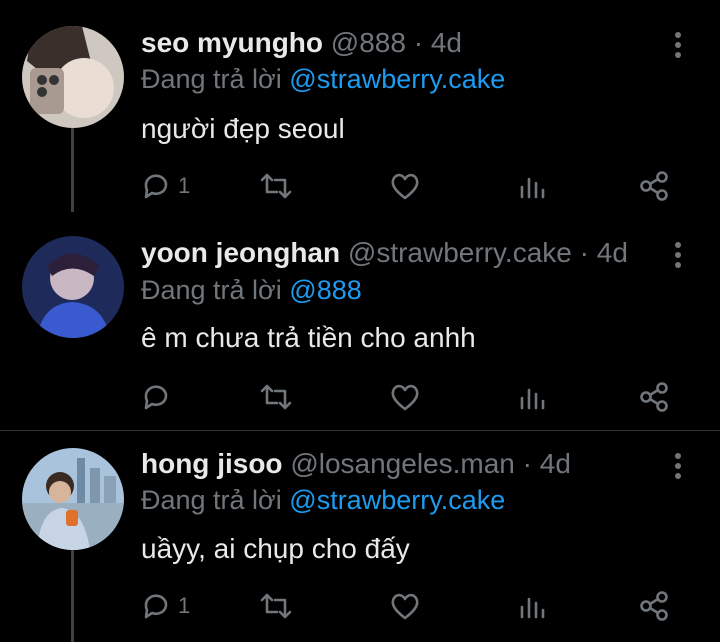  What do you see at coordinates (212, 463) in the screenshot?
I see `display-name: hong jisoo` at bounding box center [212, 463].